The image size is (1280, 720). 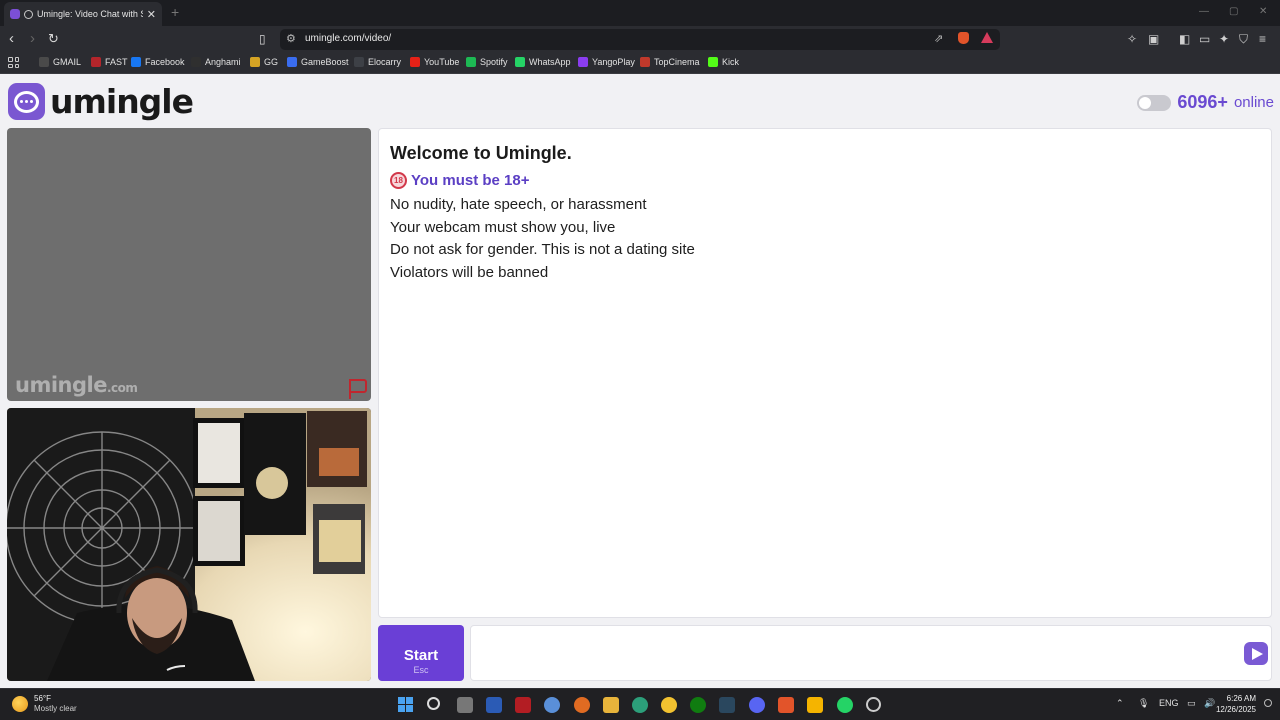 I want to click on weather-widget: 56°F Mostly clear, so click(x=44, y=704).